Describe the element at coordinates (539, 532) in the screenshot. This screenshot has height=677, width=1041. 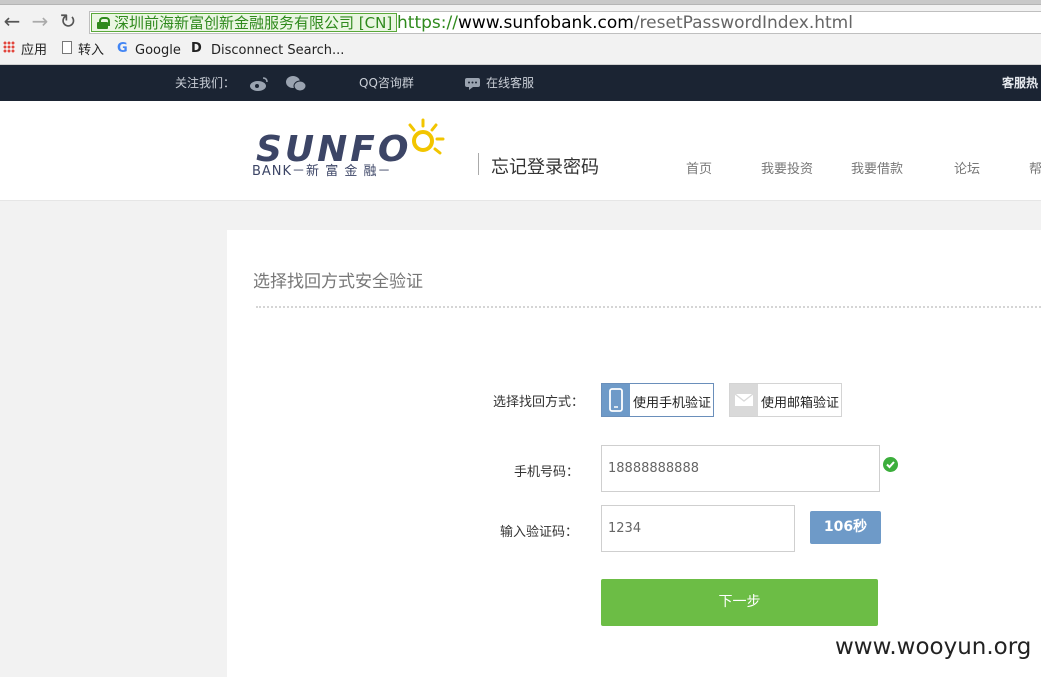
I see `code-label: 输入验证码：` at that location.